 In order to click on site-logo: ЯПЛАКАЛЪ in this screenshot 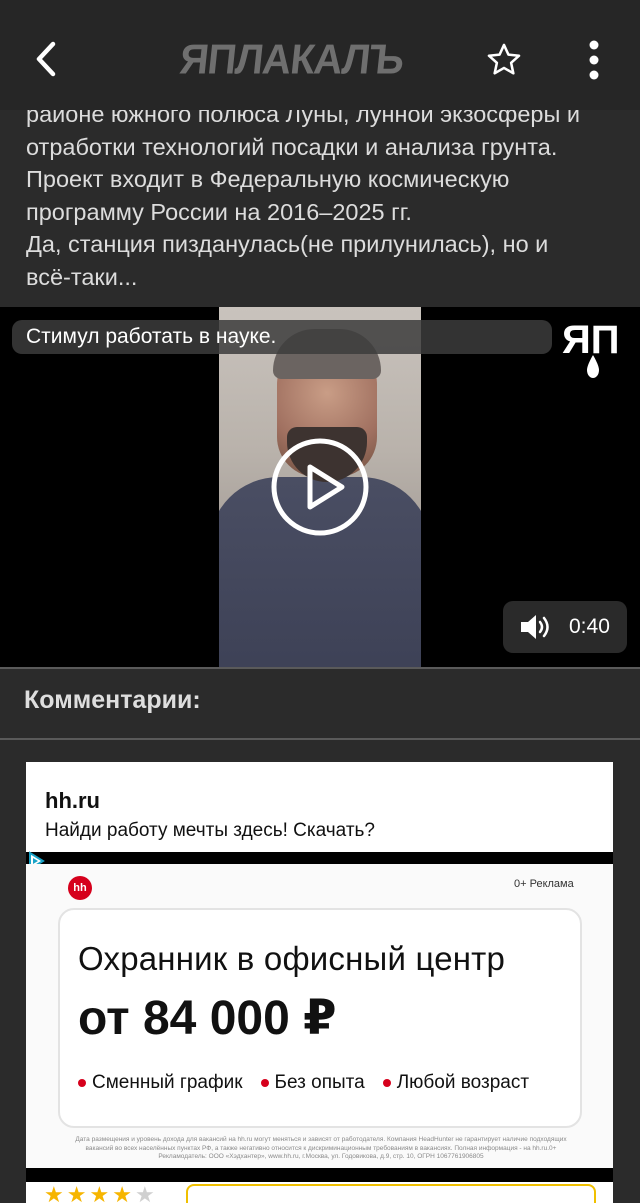, I will do `click(318, 60)`.